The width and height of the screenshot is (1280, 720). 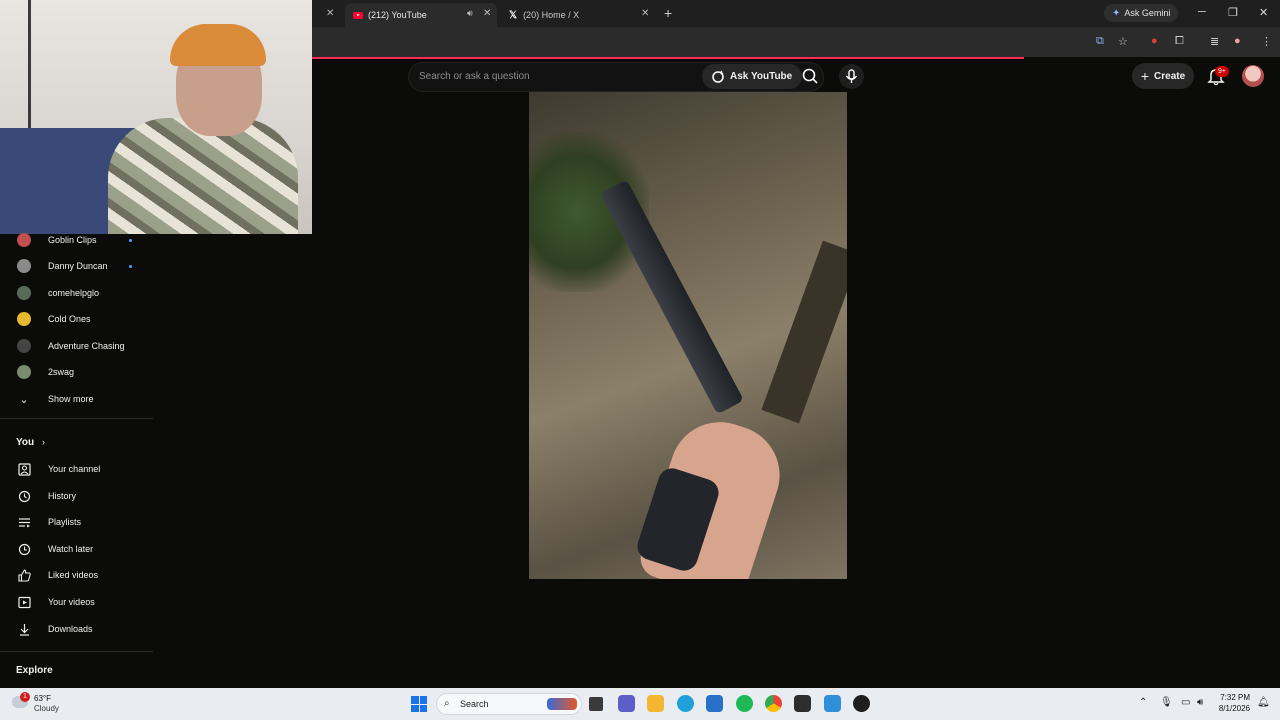 I want to click on person-body, so click(x=203, y=176).